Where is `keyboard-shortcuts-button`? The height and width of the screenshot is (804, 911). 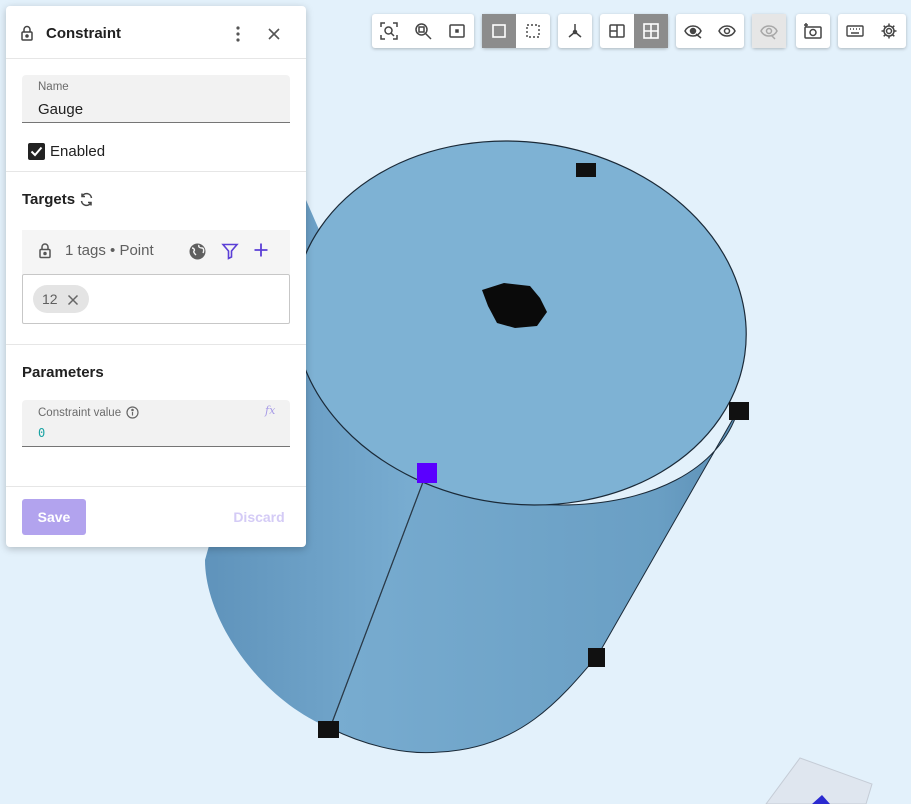
keyboard-shortcuts-button is located at coordinates (855, 31).